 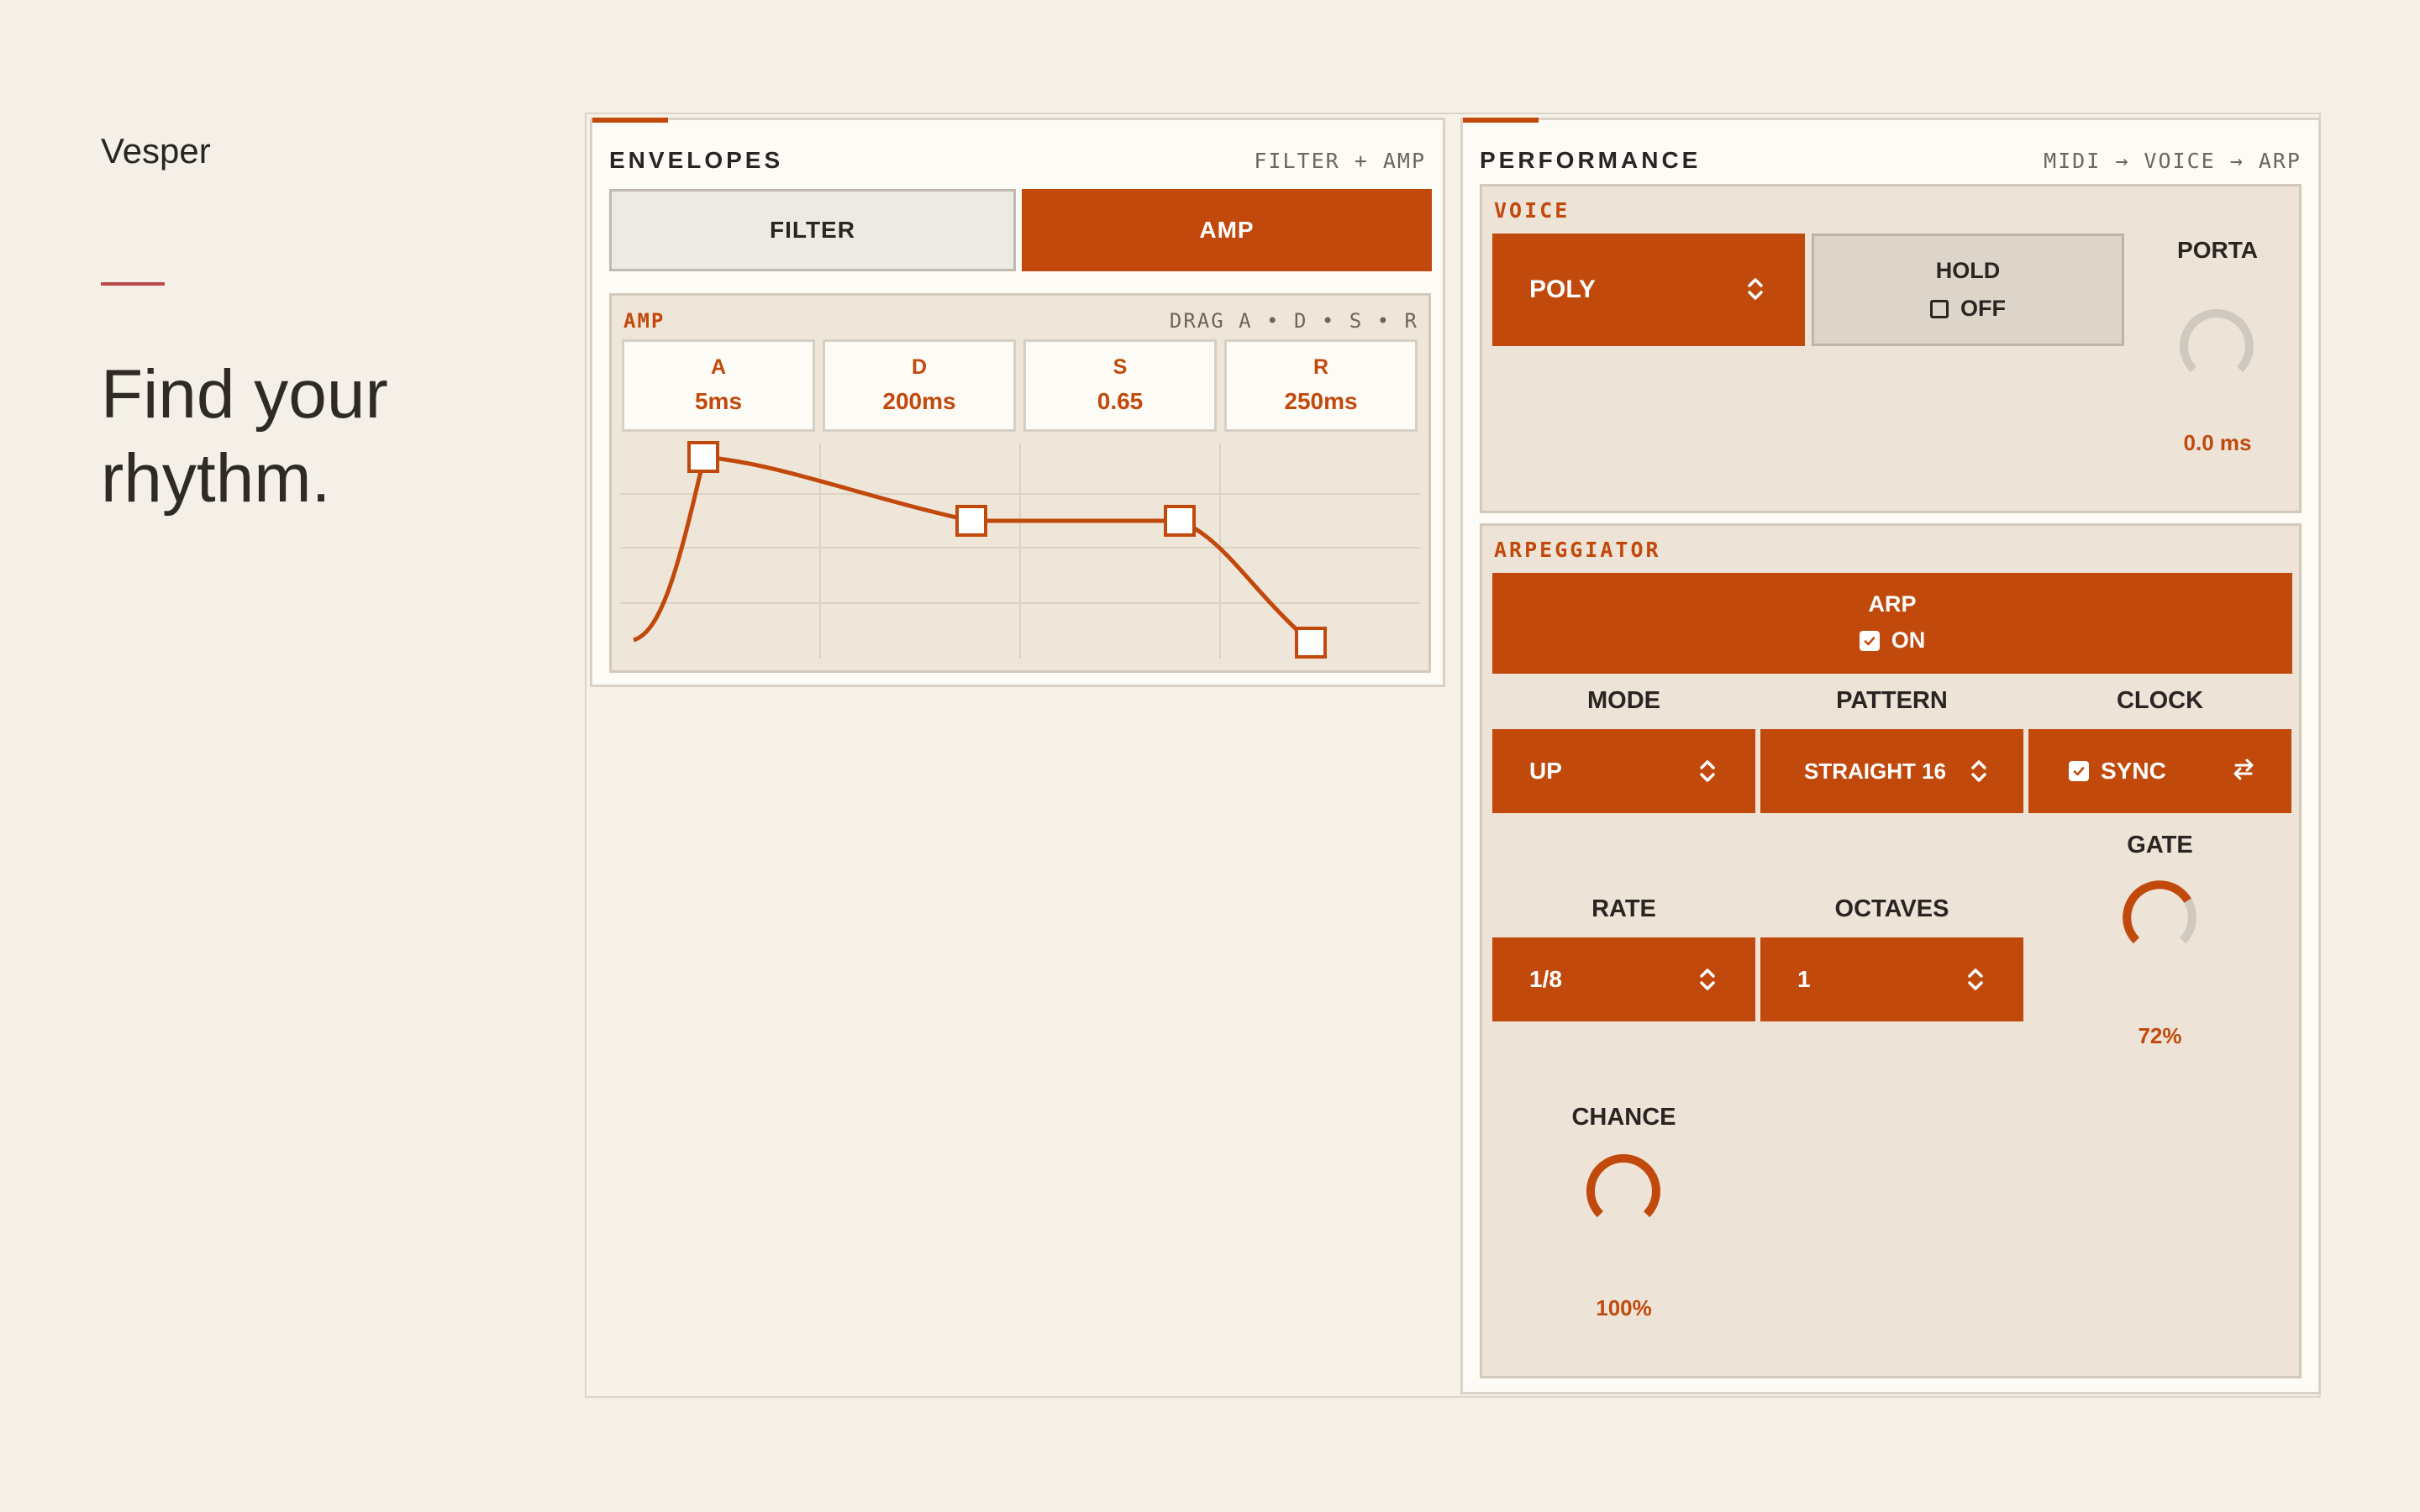 I want to click on decay-handle, so click(x=971, y=521).